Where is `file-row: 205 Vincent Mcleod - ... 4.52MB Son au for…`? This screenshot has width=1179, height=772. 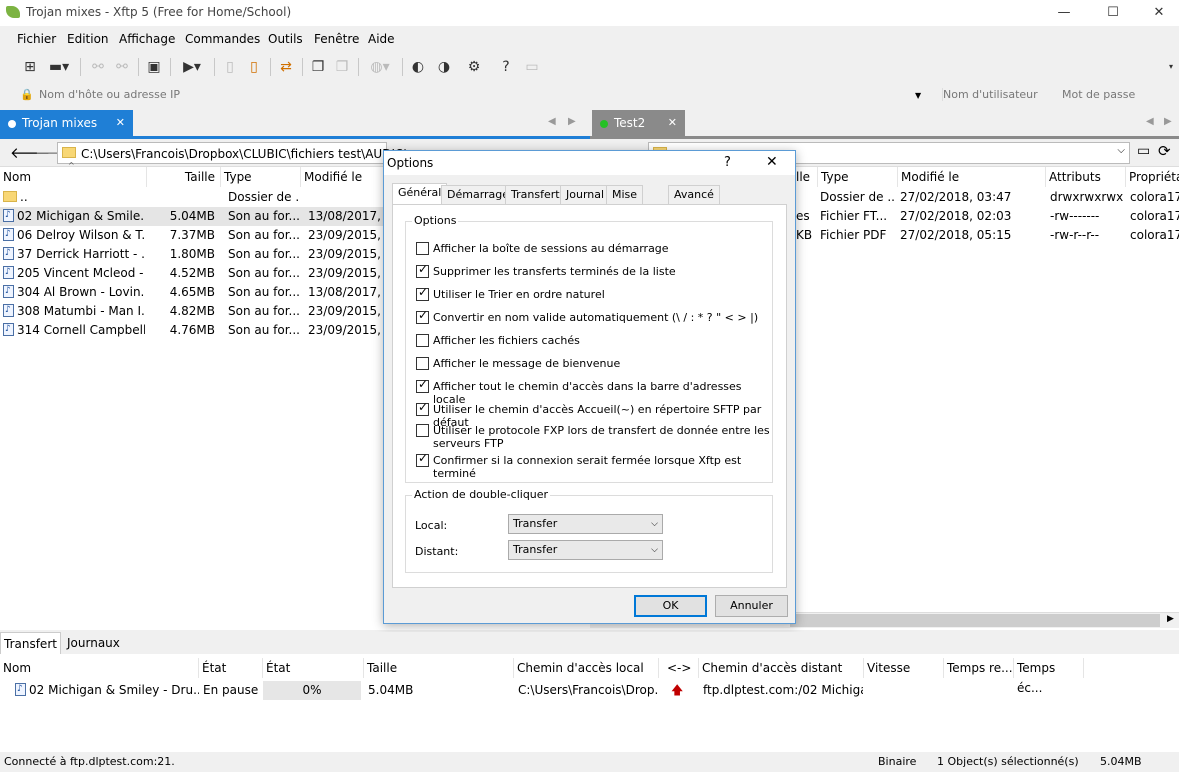 file-row: 205 Vincent Mcleod - ... 4.52MB Son au for… is located at coordinates (192, 273).